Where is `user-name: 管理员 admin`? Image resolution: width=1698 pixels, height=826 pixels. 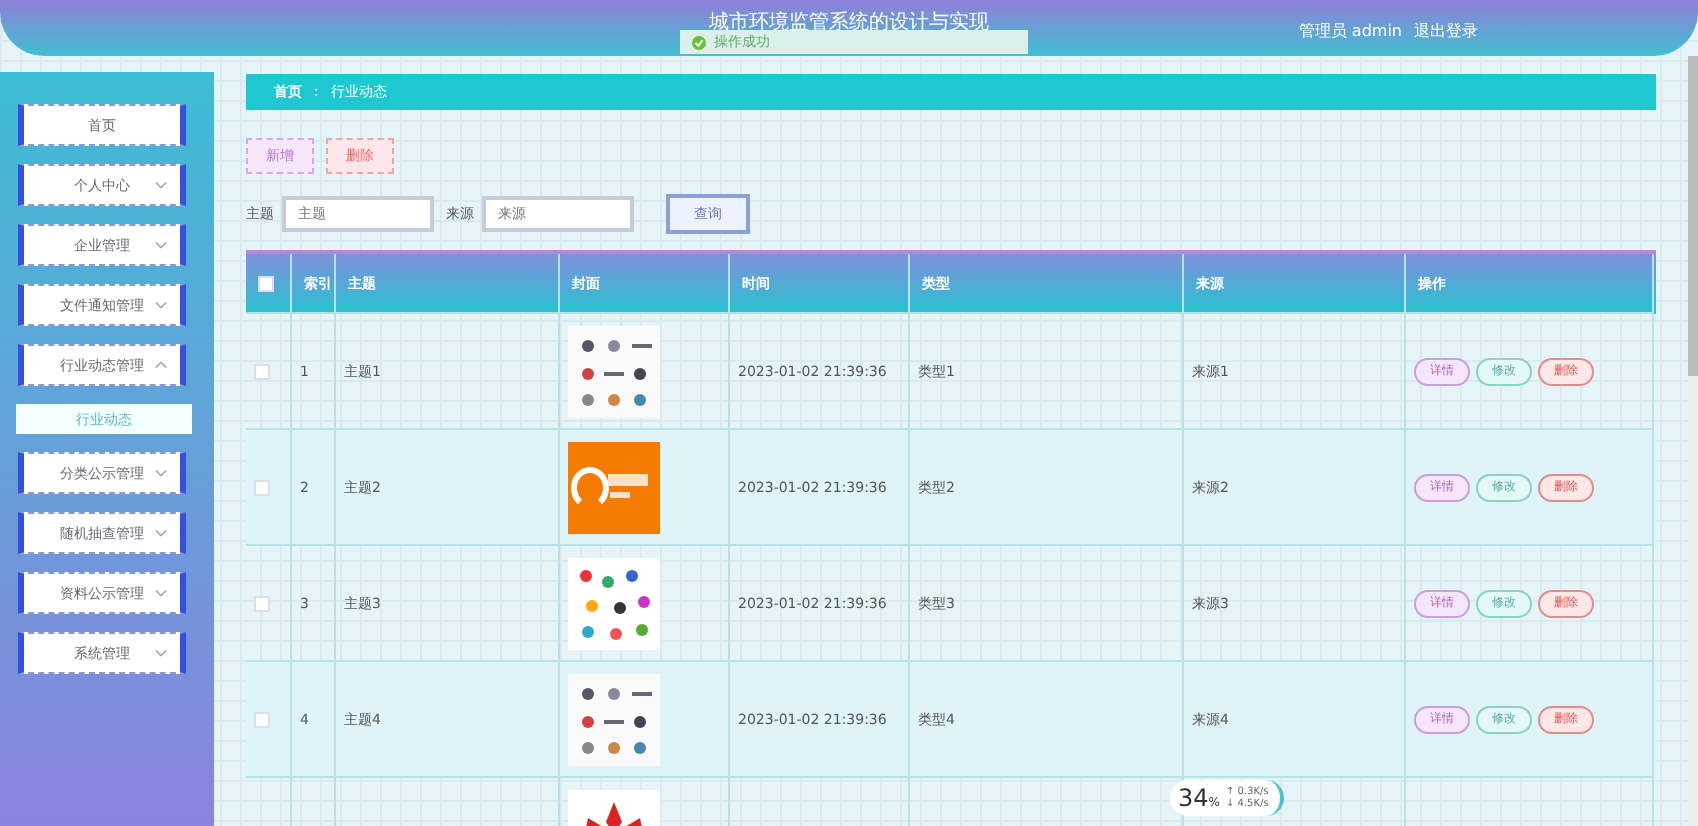
user-name: 管理员 admin is located at coordinates (1350, 31).